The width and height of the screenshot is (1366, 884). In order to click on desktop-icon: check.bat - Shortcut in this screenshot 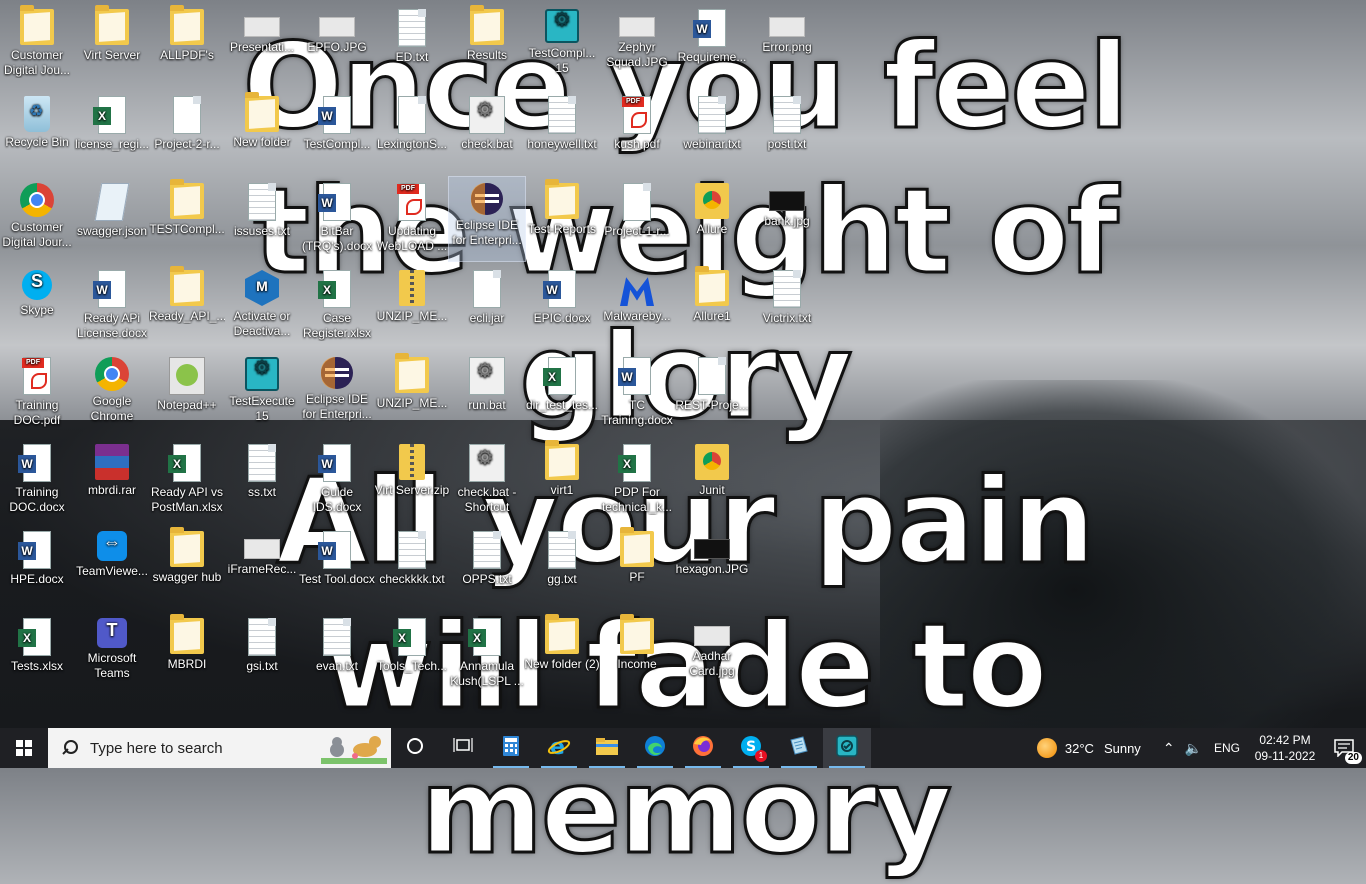, I will do `click(487, 480)`.